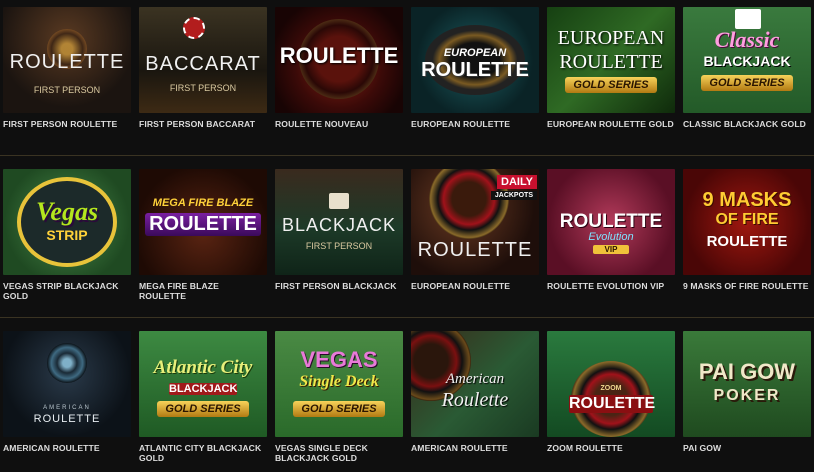  Describe the element at coordinates (67, 124) in the screenshot. I see `game-title: FIRST PERSON ROULETTE` at that location.